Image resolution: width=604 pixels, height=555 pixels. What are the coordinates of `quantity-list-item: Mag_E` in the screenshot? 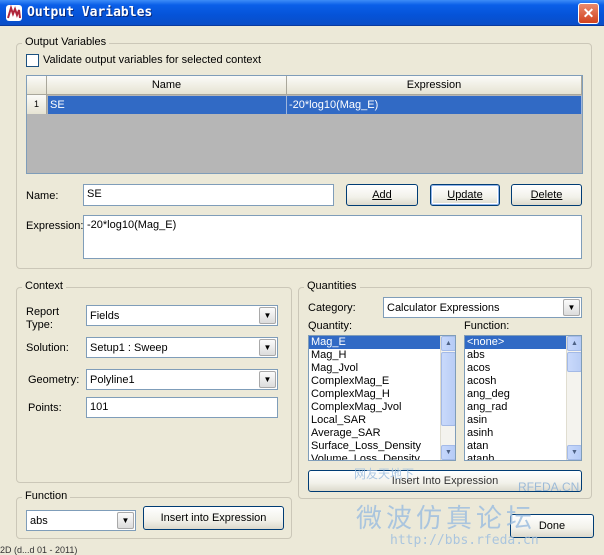 It's located at (382, 342).